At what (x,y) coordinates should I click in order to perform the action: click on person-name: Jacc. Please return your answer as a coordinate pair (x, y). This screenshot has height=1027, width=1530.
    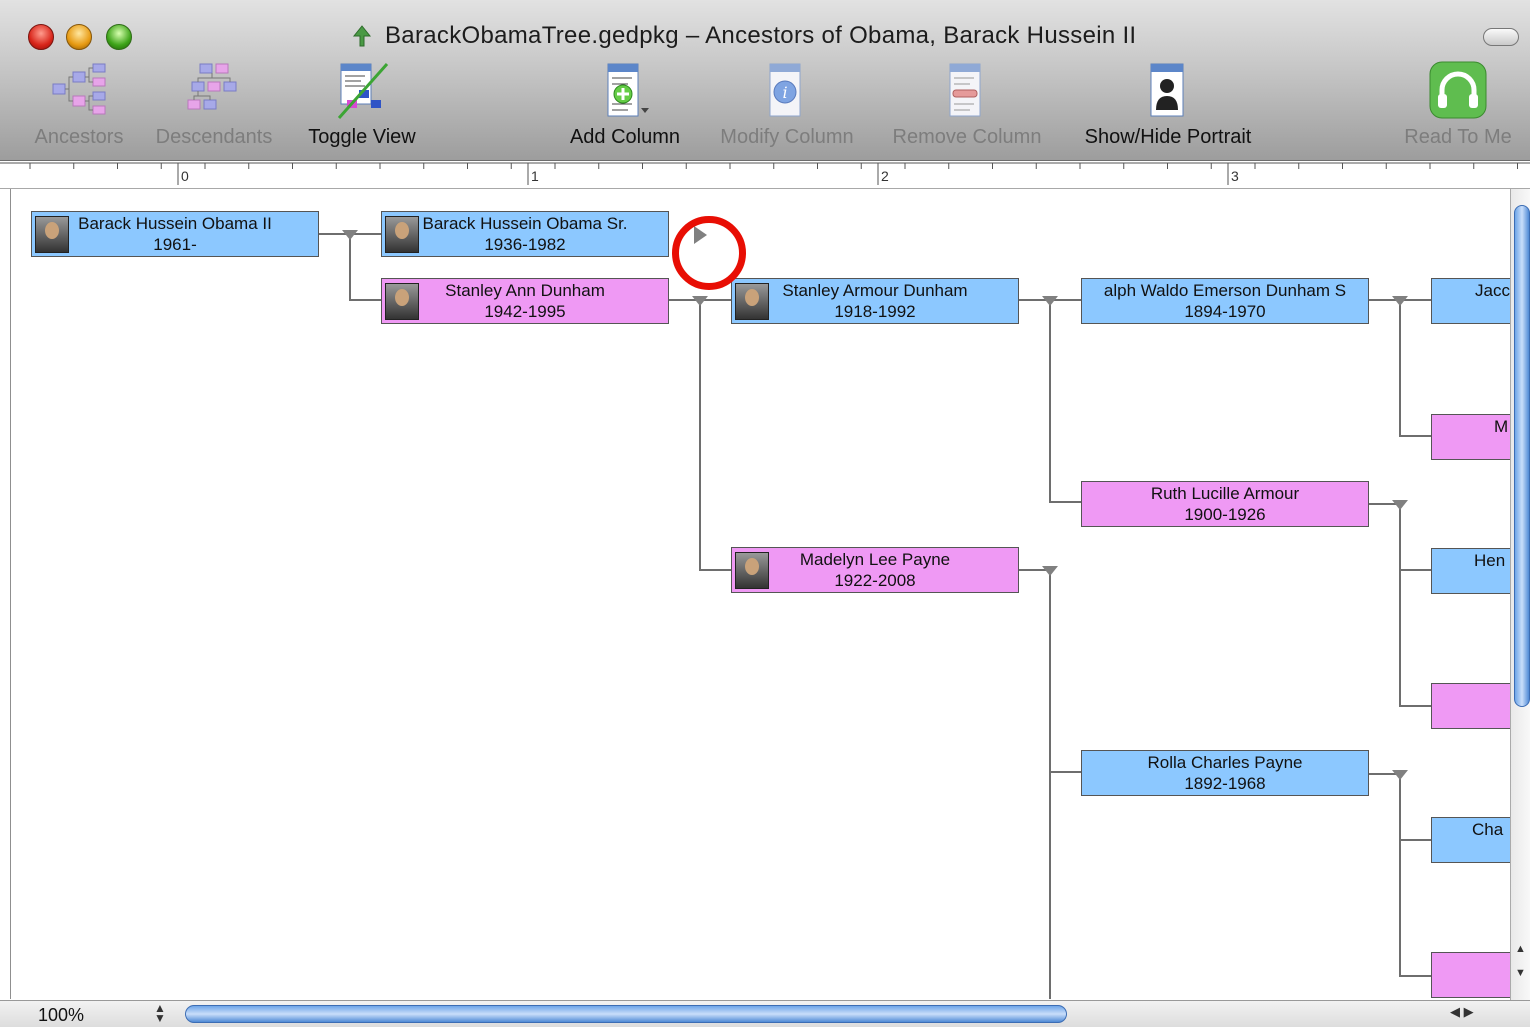
    Looking at the image, I should click on (1492, 290).